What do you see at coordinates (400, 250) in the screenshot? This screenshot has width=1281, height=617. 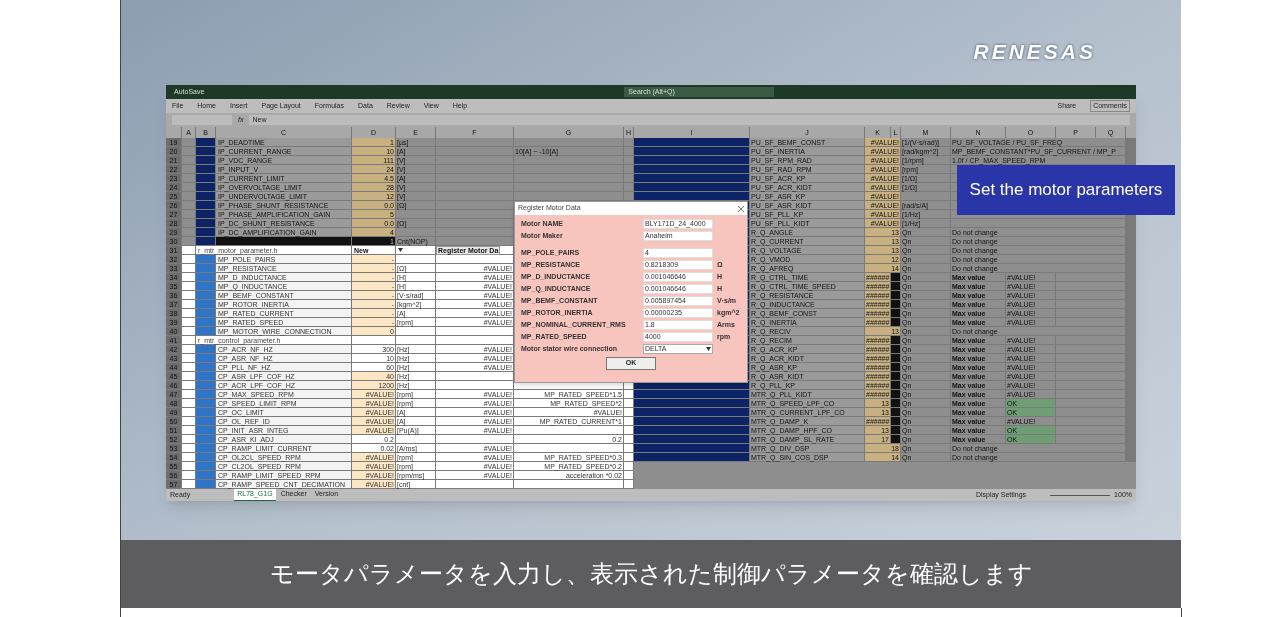 I see `dropdown-caret-icon` at bounding box center [400, 250].